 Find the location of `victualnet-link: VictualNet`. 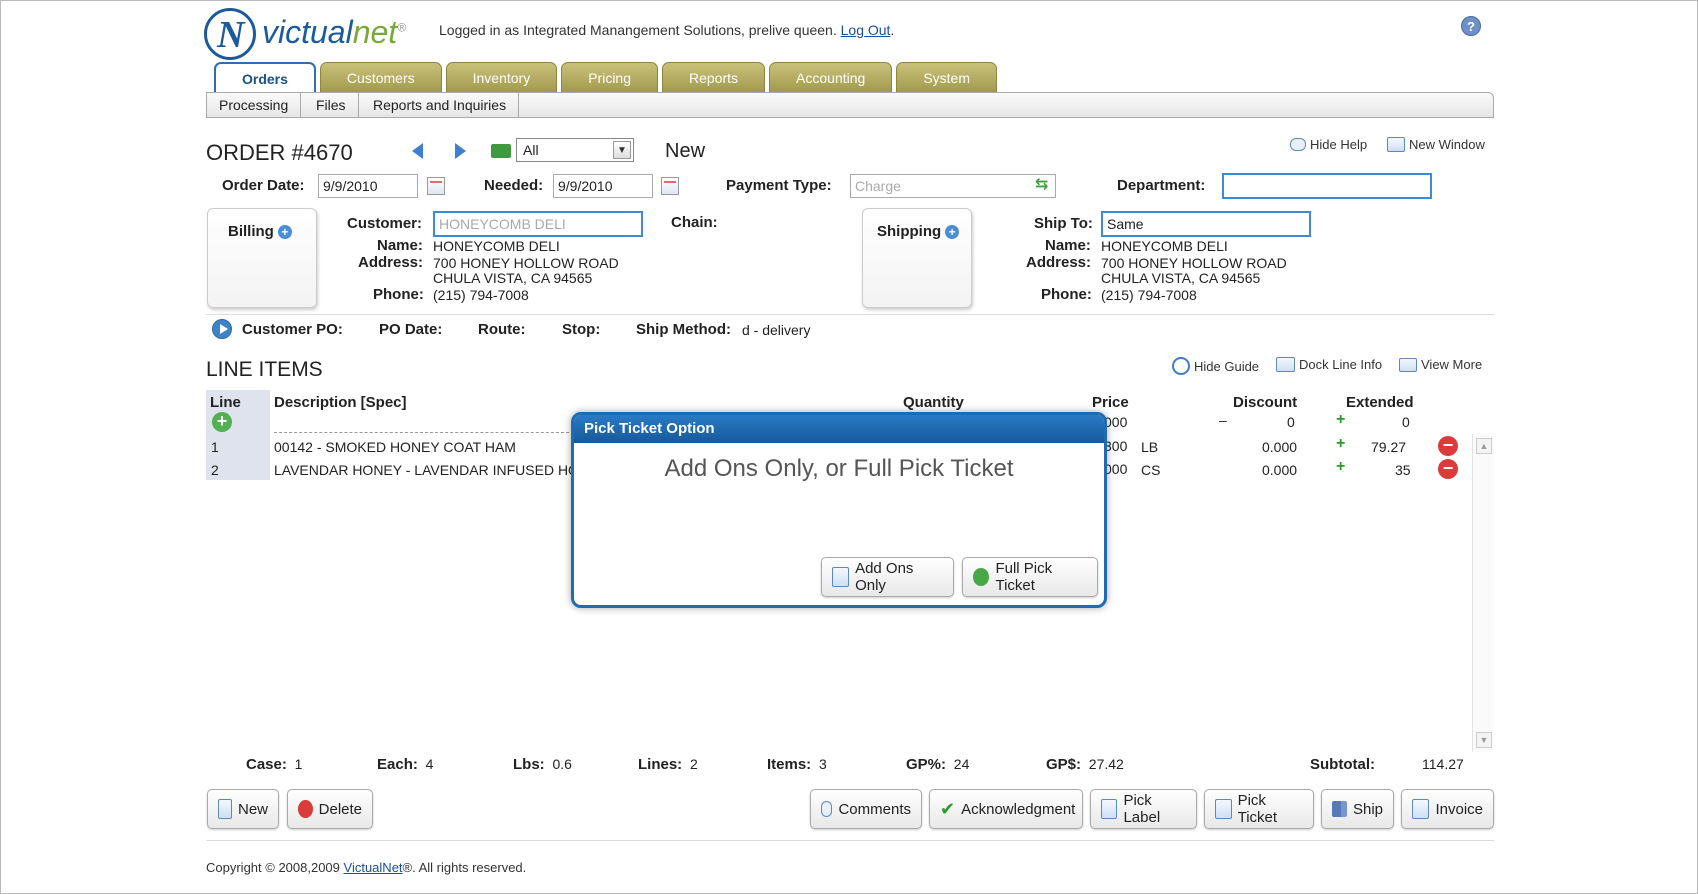

victualnet-link: VictualNet is located at coordinates (373, 867).